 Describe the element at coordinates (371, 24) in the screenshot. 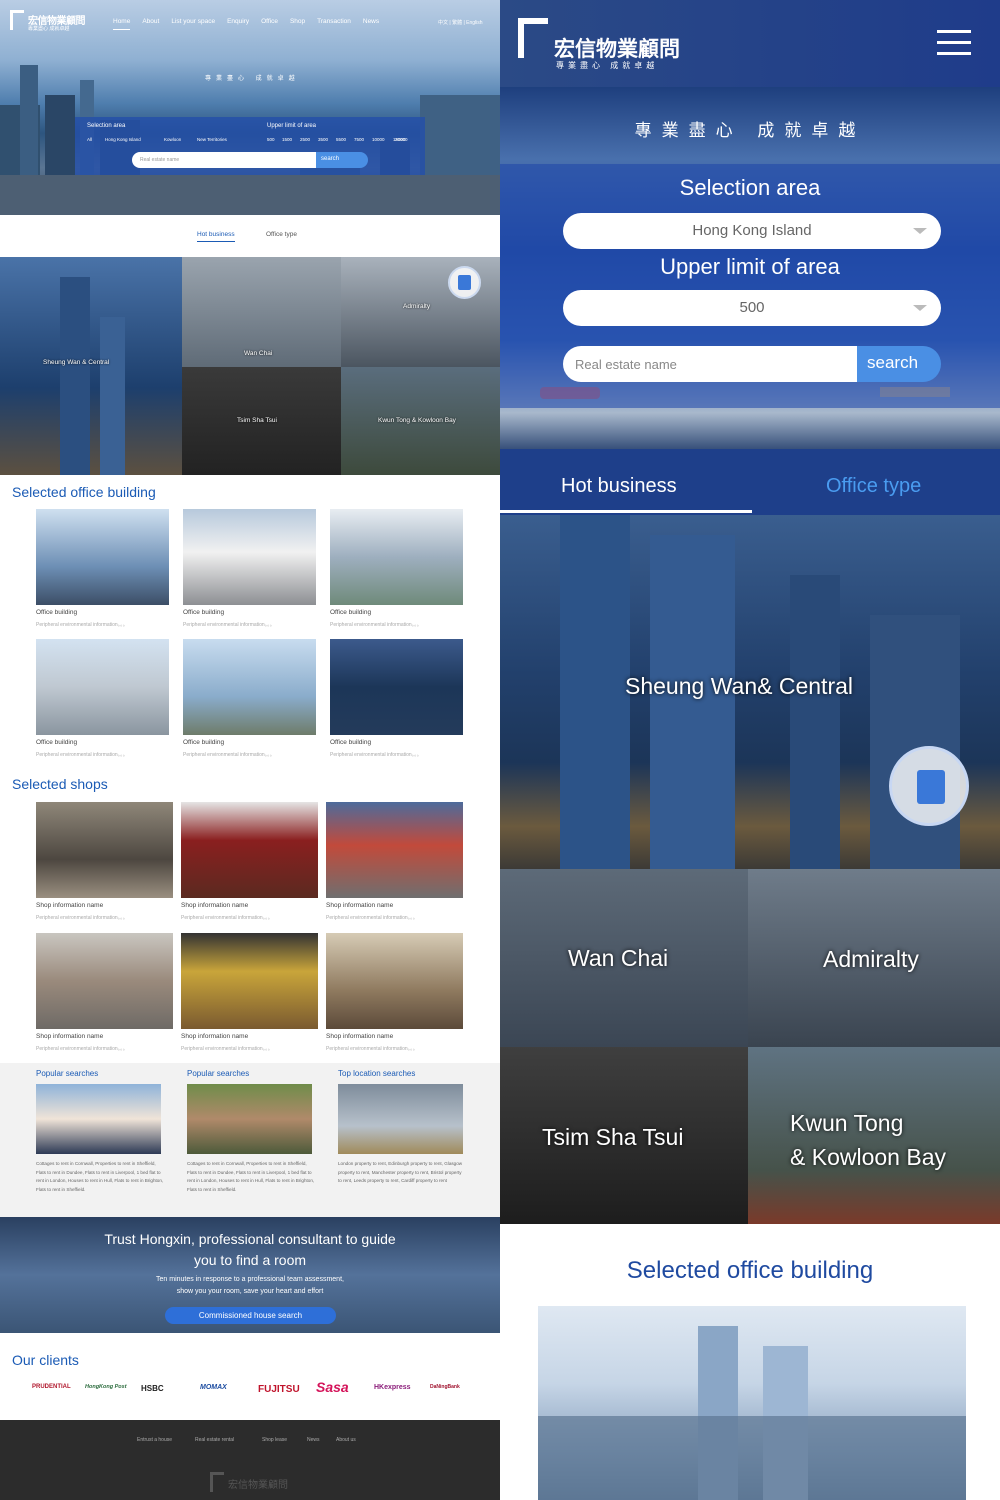

I see `nav-news: News` at that location.